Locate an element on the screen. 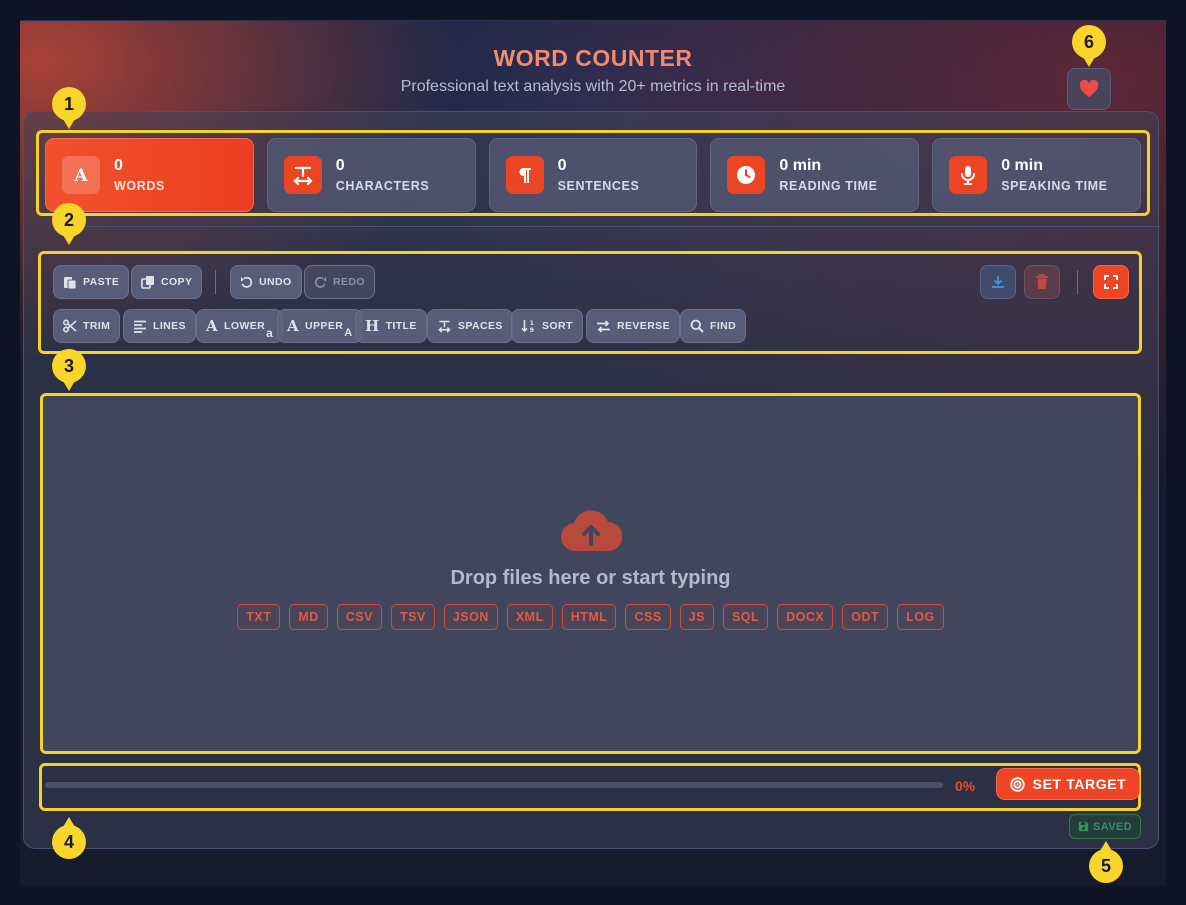  format-badge: HTML is located at coordinates (589, 617).